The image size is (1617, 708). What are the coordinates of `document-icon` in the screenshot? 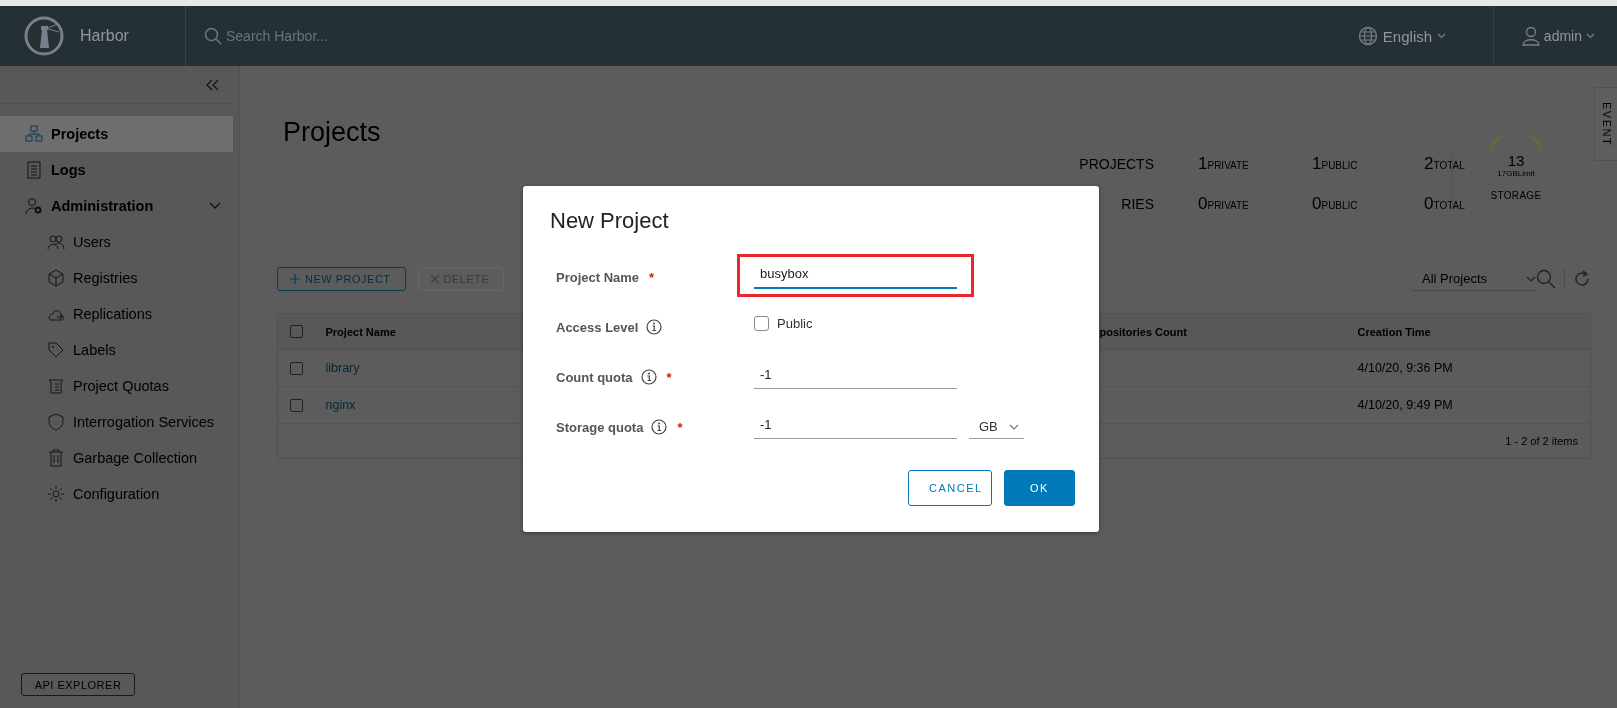 It's located at (34, 170).